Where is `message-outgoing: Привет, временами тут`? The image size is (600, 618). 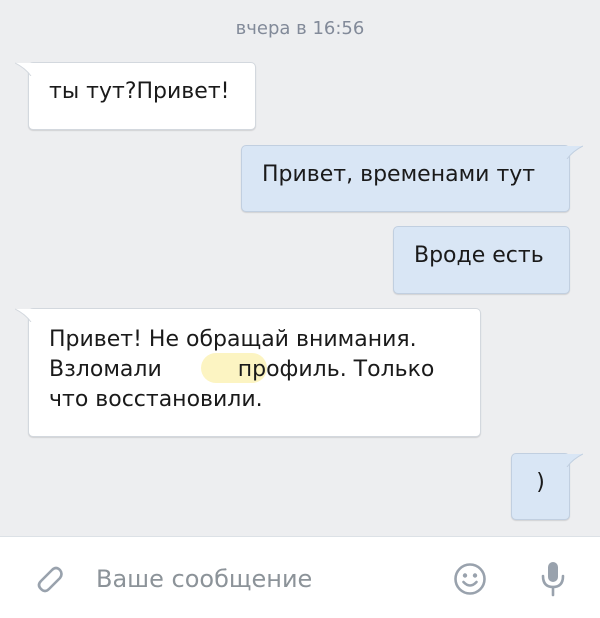
message-outgoing: Привет, временами тут is located at coordinates (412, 178).